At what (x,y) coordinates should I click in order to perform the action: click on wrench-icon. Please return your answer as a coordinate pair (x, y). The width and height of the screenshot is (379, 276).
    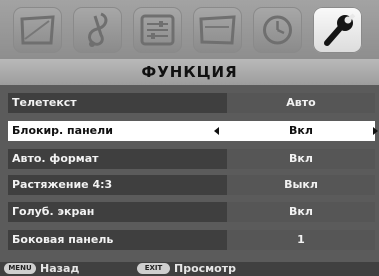
    Looking at the image, I should click on (340, 29).